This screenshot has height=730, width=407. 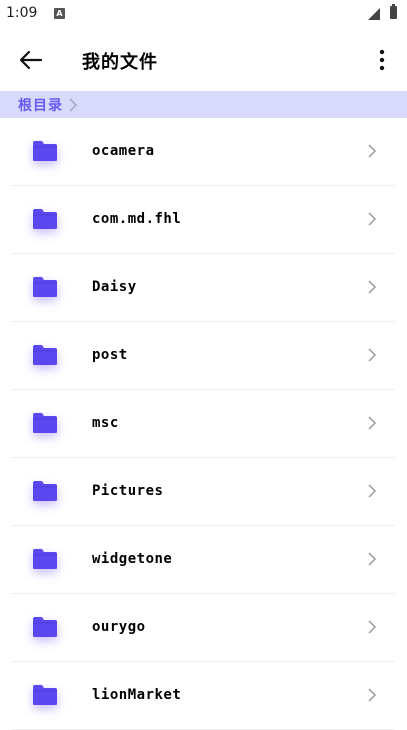 What do you see at coordinates (203, 220) in the screenshot?
I see `folder-row: com.md.fhl` at bounding box center [203, 220].